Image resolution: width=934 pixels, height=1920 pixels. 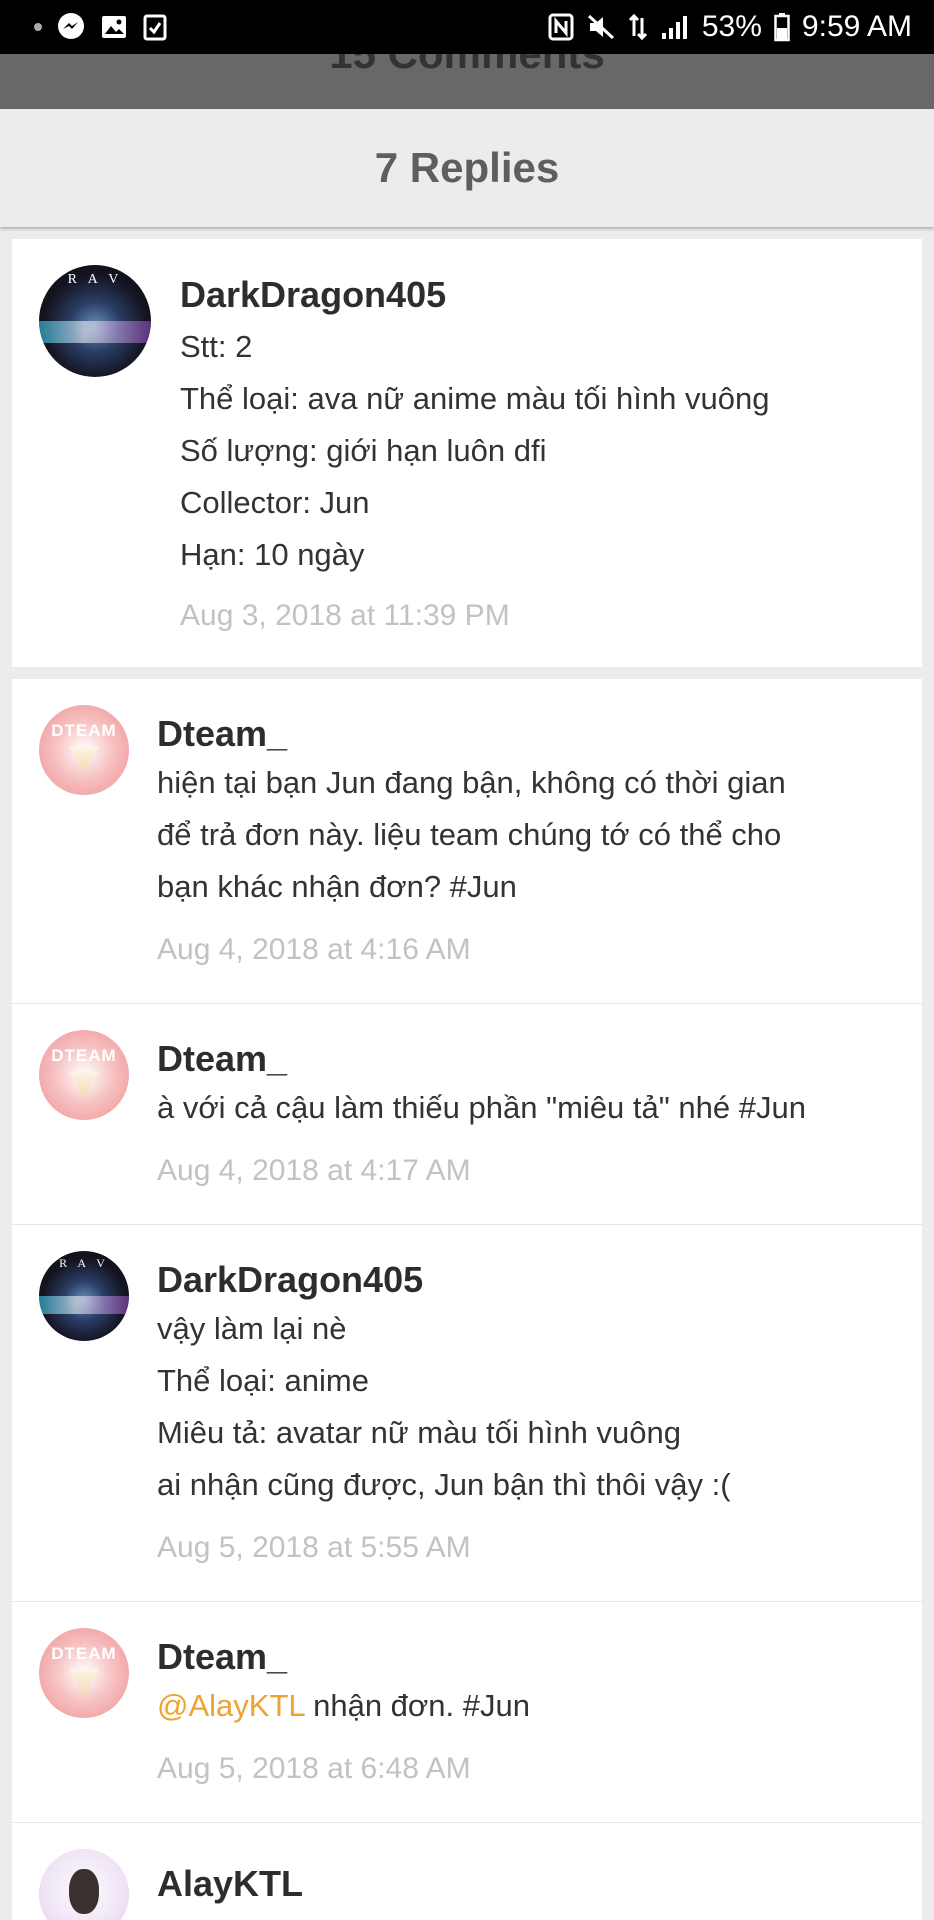 What do you see at coordinates (314, 1768) in the screenshot?
I see `timestamp: Aug 5, 2018 at 6:48 AM` at bounding box center [314, 1768].